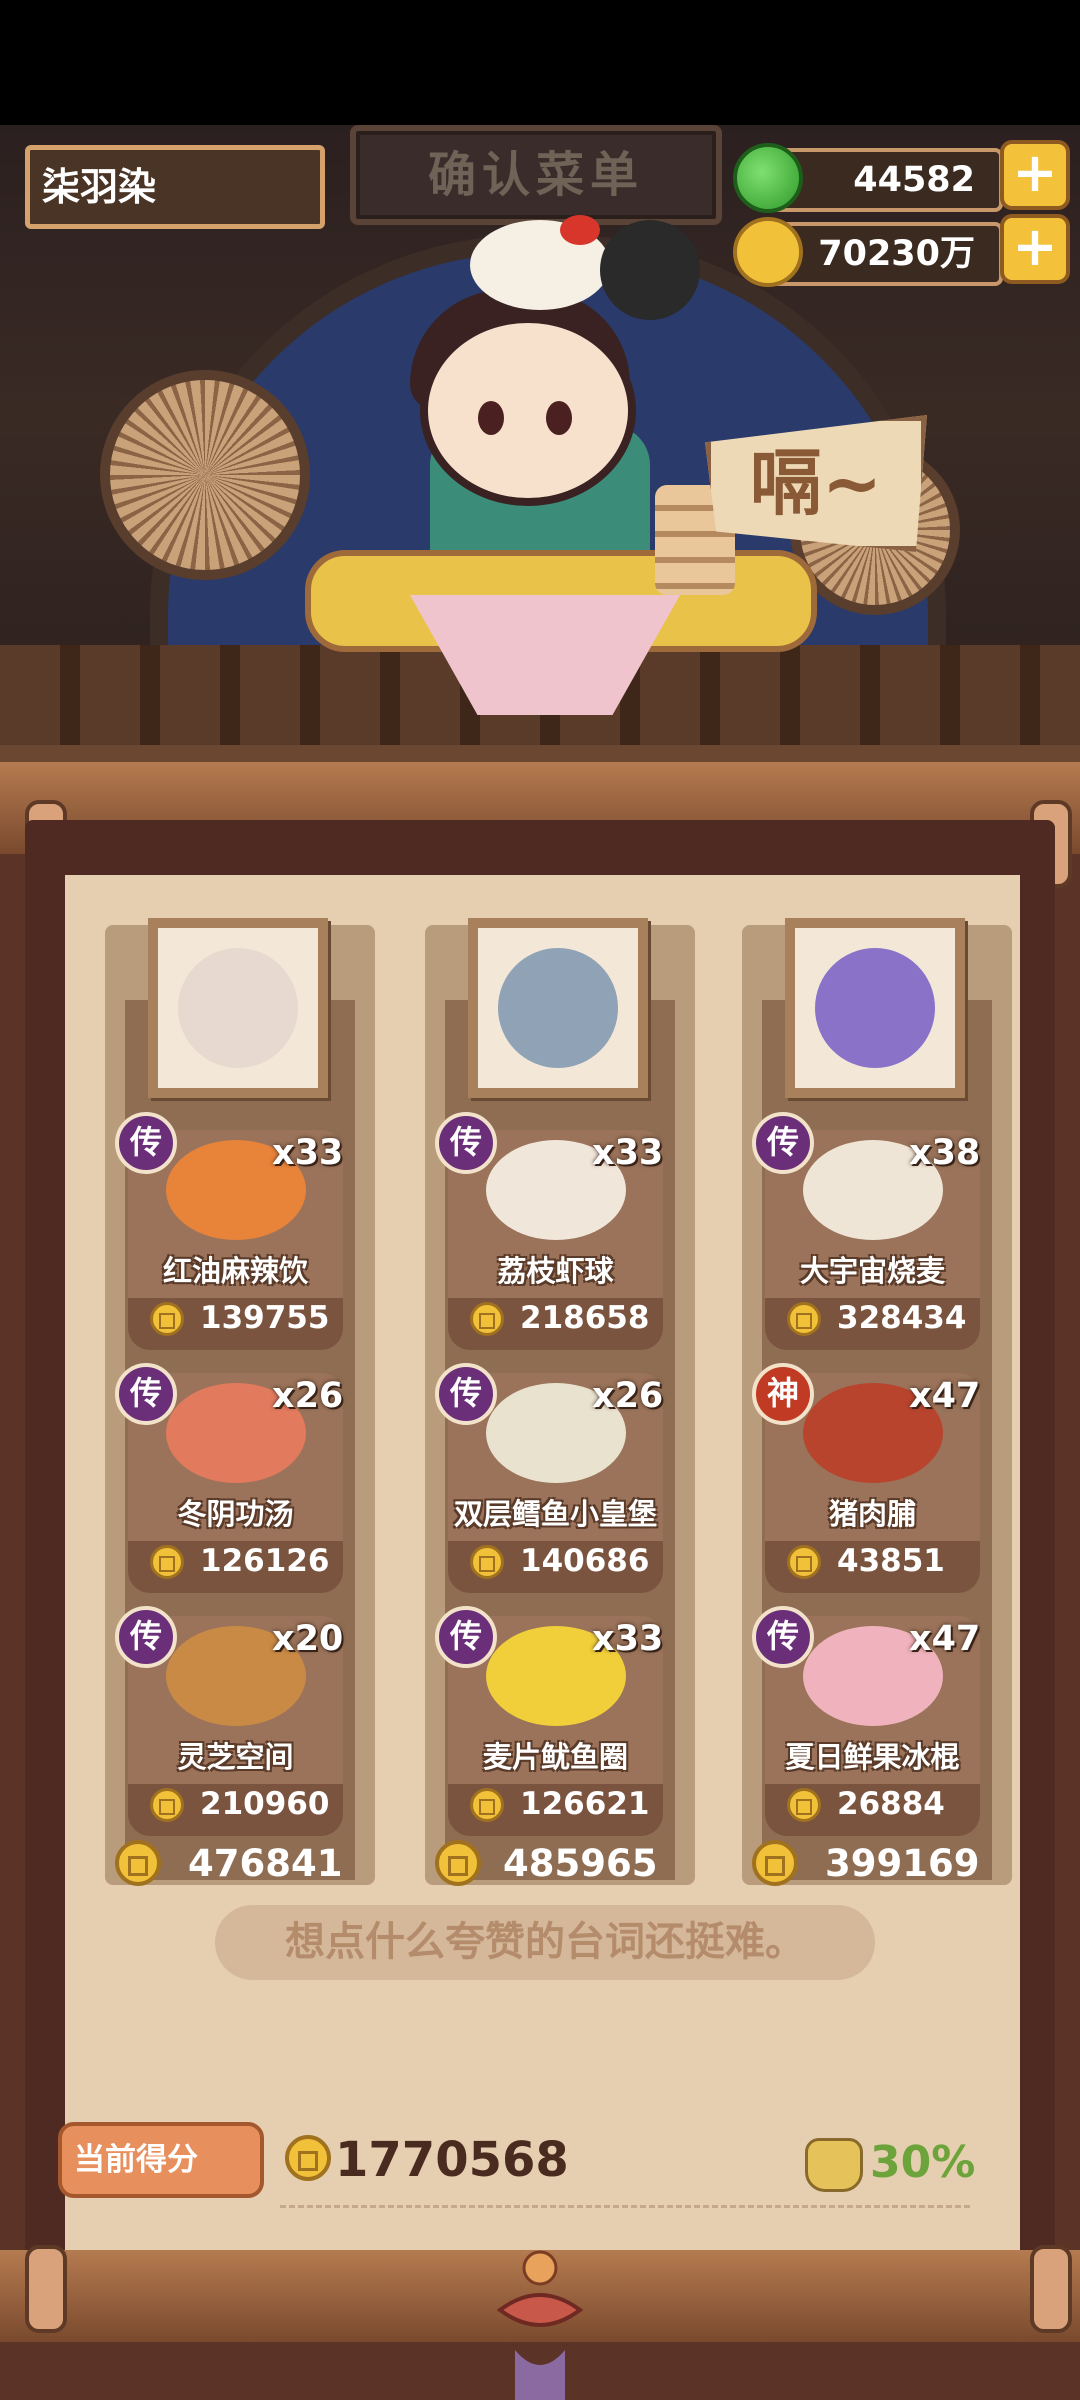 The image size is (1080, 2400). Describe the element at coordinates (491, 418) in the screenshot. I see `chef-left-eye` at that location.